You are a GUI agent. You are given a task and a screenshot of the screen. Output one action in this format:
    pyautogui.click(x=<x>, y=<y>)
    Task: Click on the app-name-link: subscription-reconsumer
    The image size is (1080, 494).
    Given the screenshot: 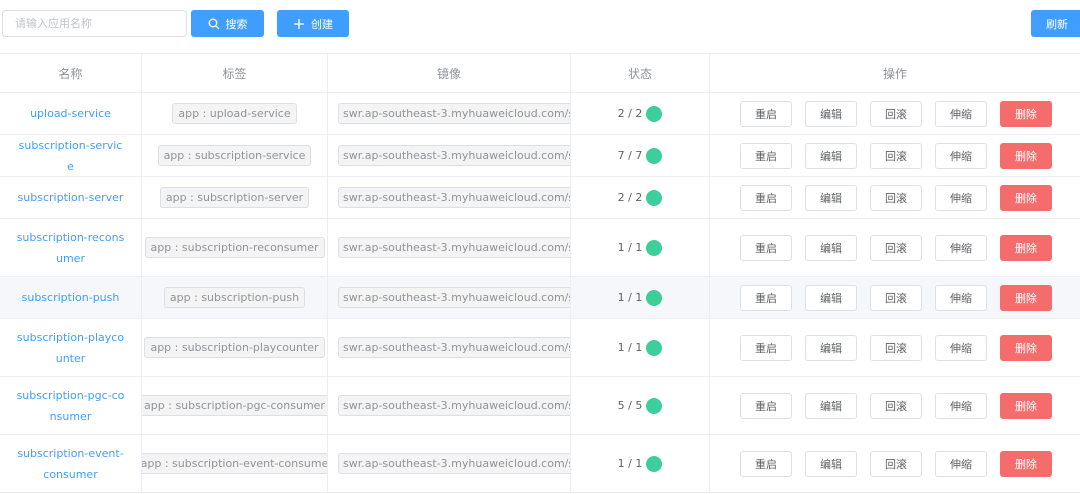 What is the action you would take?
    pyautogui.click(x=70, y=248)
    